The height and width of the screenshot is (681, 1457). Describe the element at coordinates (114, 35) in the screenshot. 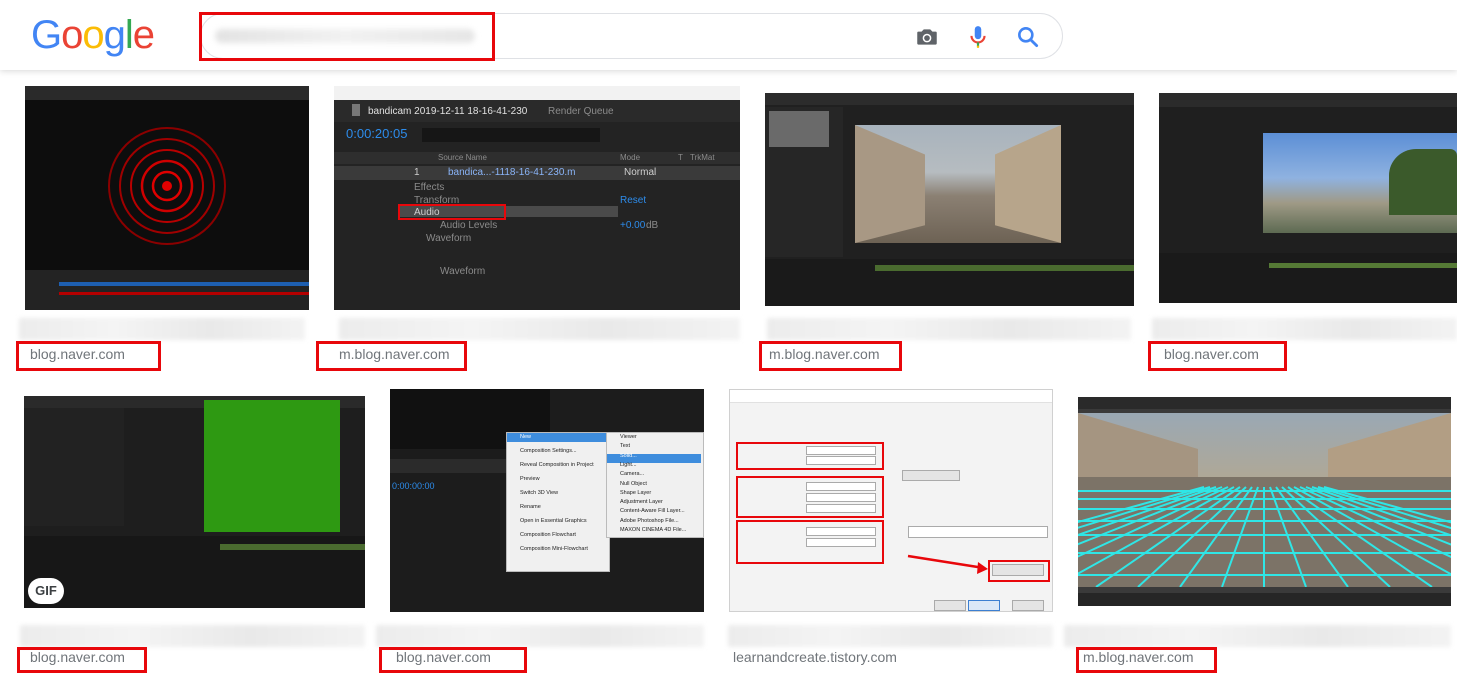

I see `logo-letter: g` at that location.